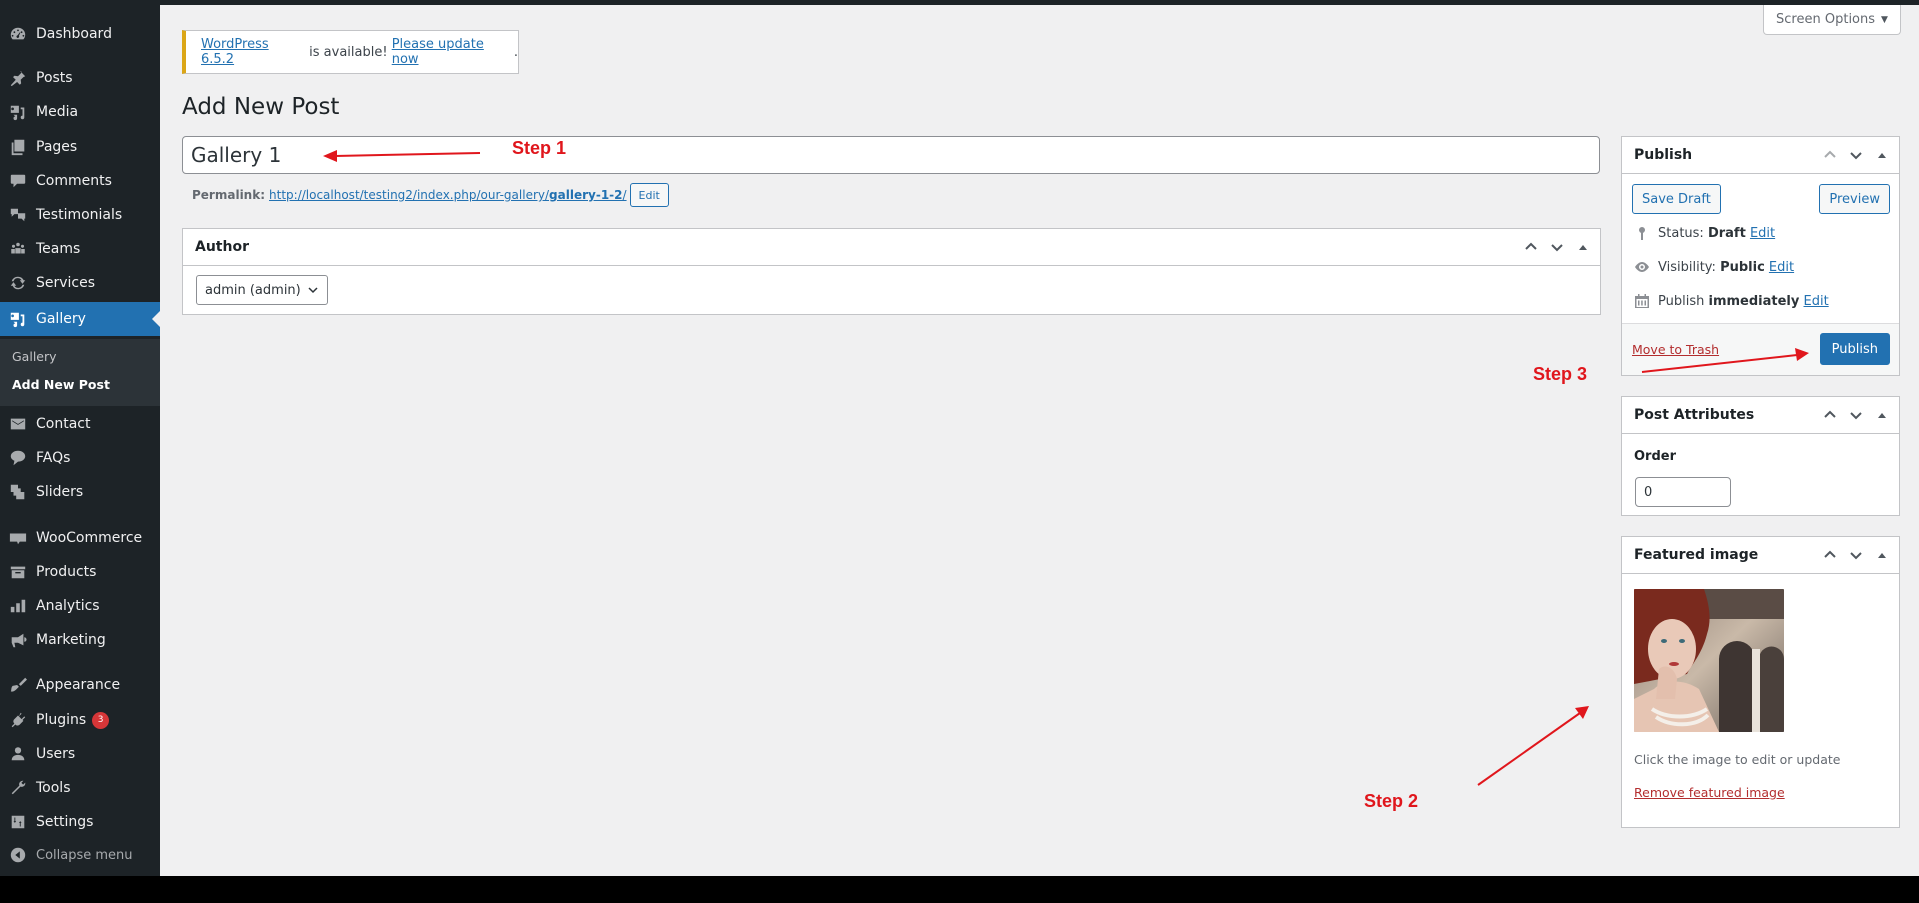  I want to click on sidebar-item-label: Posts, so click(54, 78).